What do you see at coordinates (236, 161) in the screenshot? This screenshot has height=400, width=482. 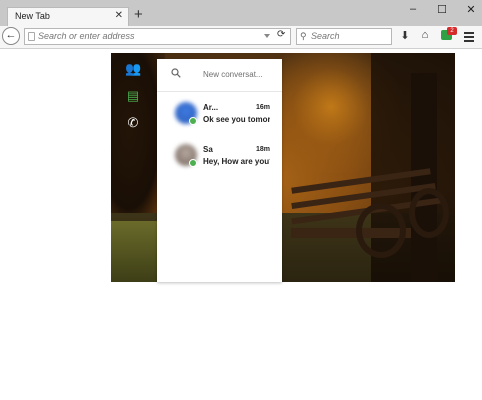 I see `message-preview: Hey, How are you?` at bounding box center [236, 161].